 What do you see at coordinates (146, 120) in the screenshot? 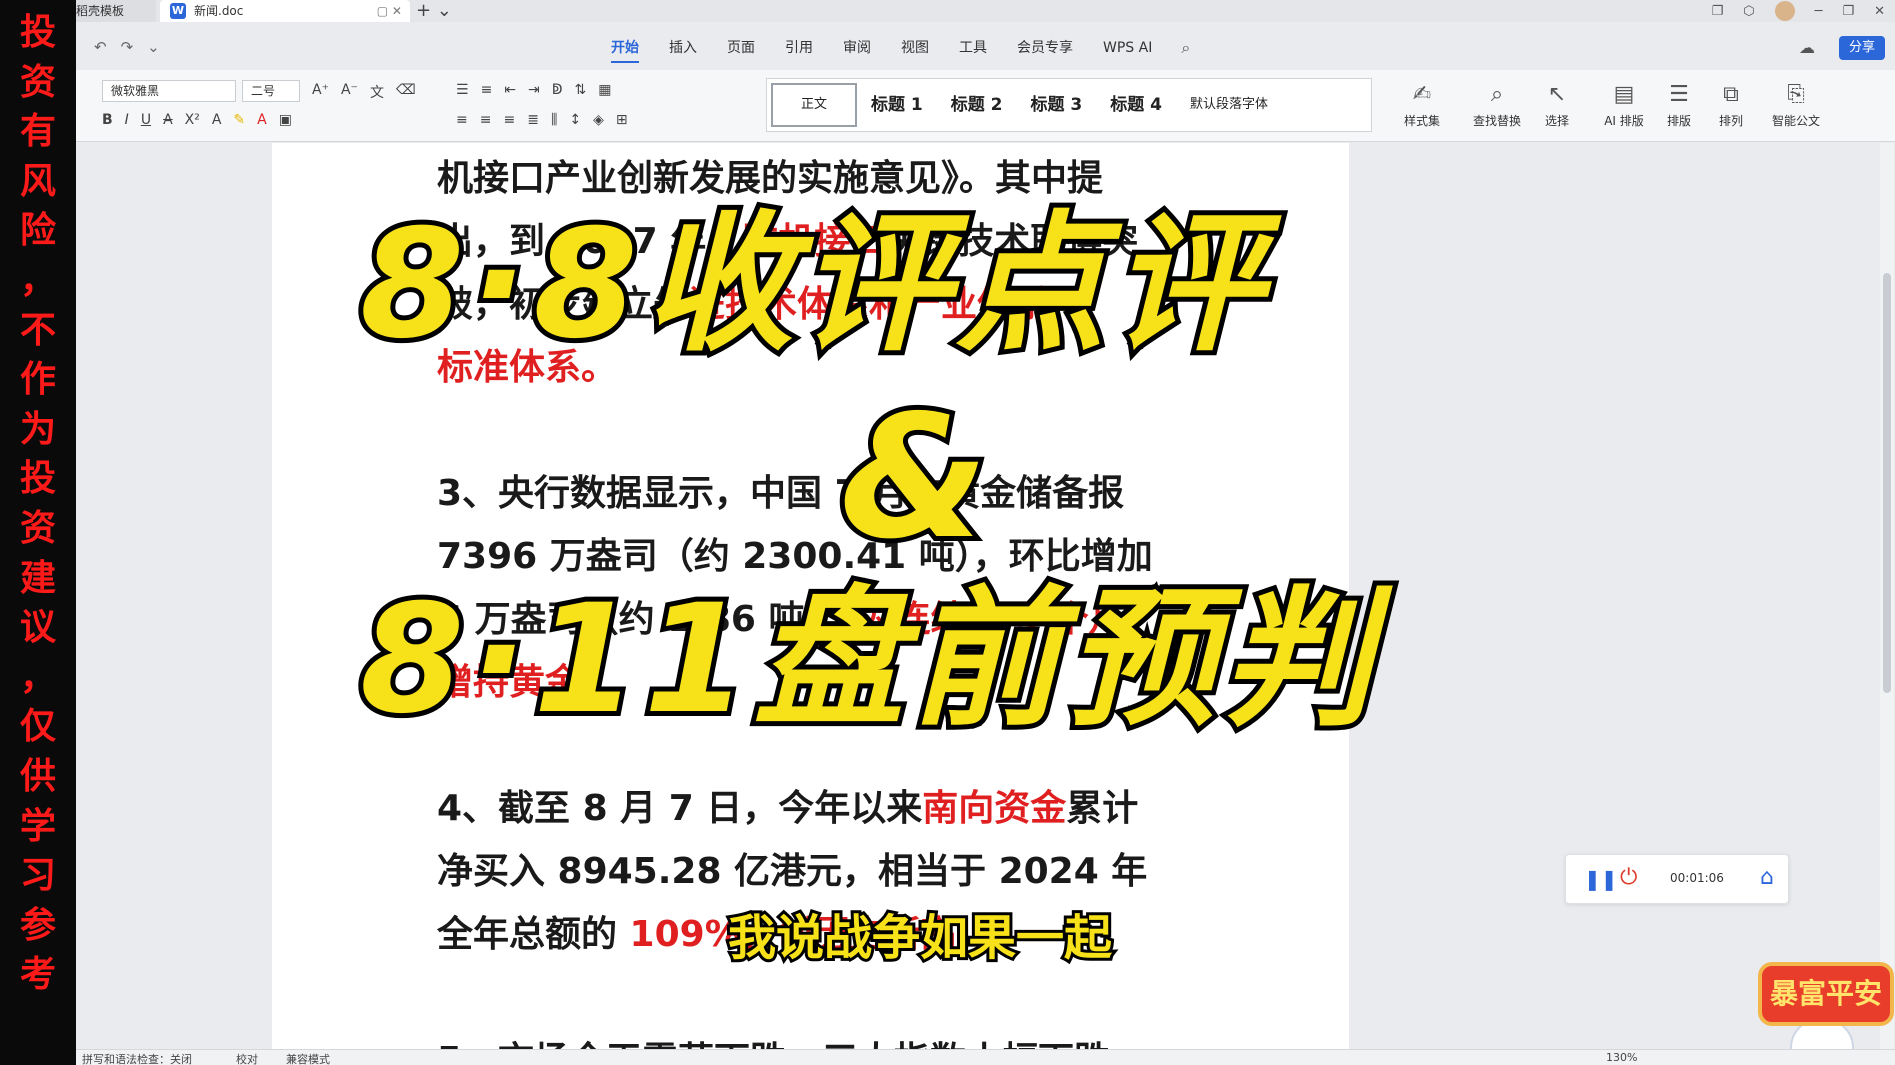
I see `underline-icon: U` at bounding box center [146, 120].